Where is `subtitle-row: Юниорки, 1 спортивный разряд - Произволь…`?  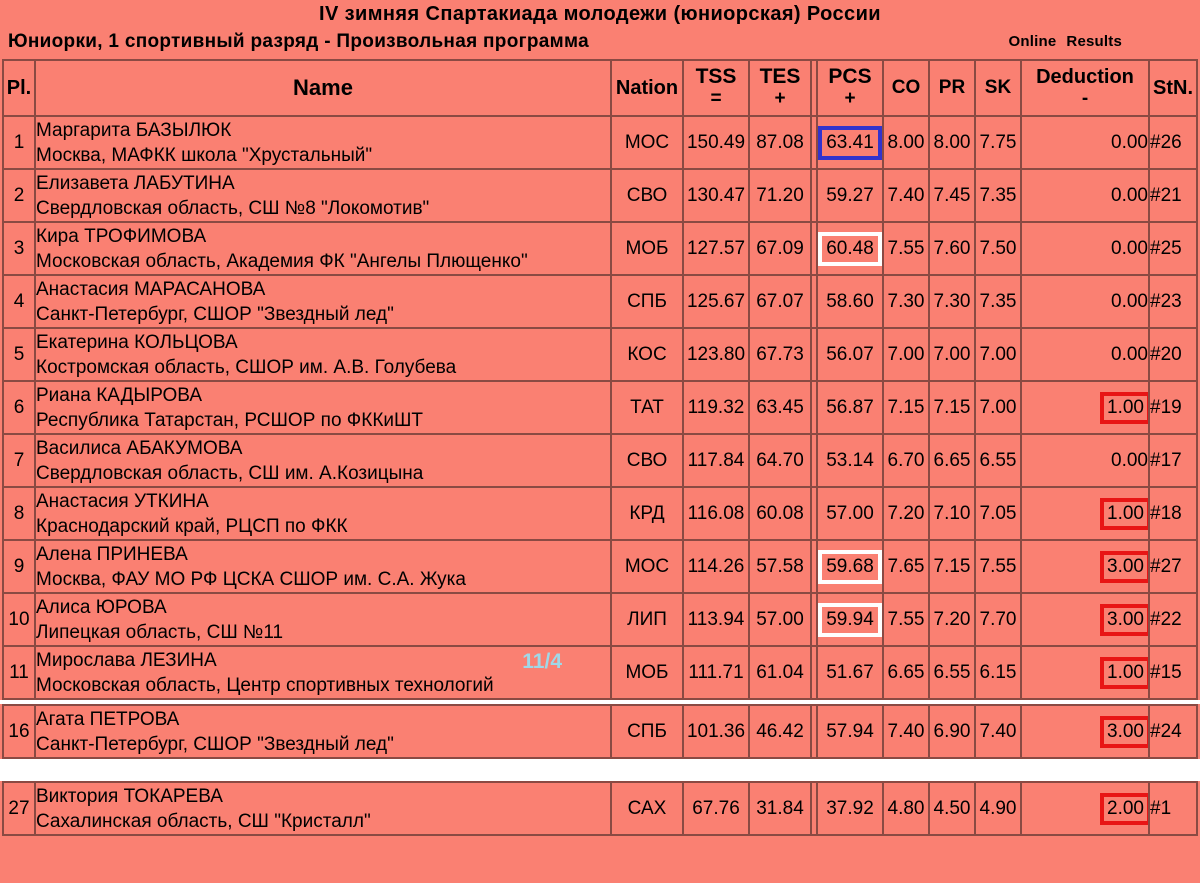
subtitle-row: Юниорки, 1 спортивный разряд - Произволь… is located at coordinates (600, 42).